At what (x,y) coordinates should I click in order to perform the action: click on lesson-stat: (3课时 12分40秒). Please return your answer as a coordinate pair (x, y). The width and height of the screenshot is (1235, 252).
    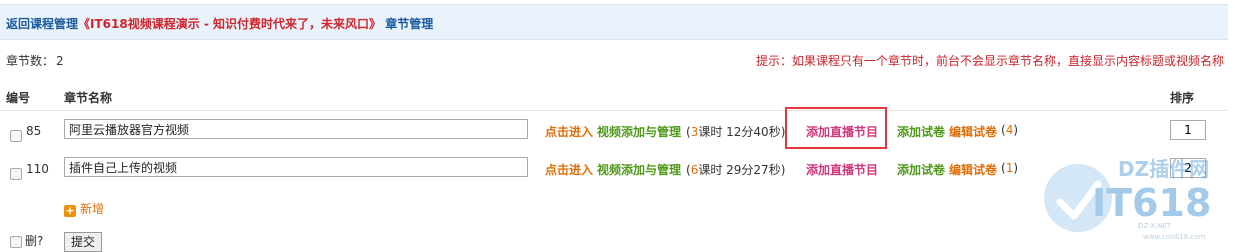
    Looking at the image, I should click on (736, 132).